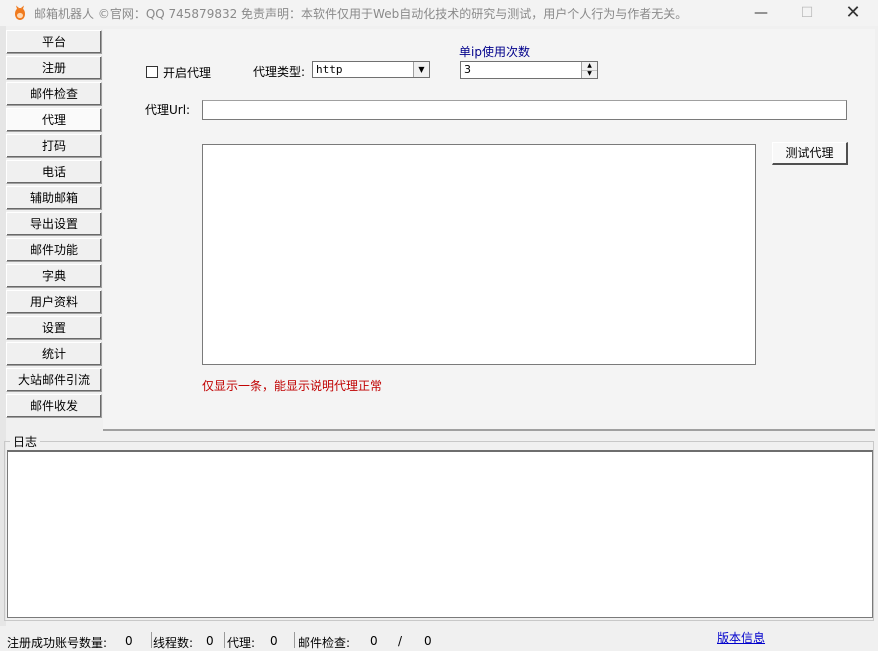  I want to click on sidebar-item-12: 统计, so click(54, 354).